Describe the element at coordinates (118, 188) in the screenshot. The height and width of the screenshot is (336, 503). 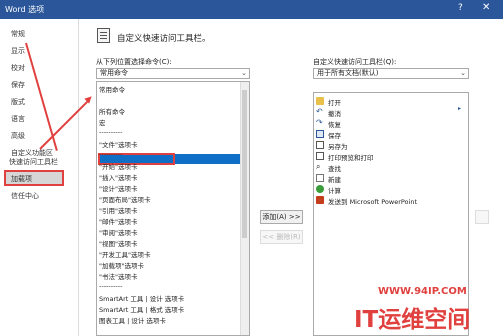
I see `list-item: "设计"选项卡` at that location.